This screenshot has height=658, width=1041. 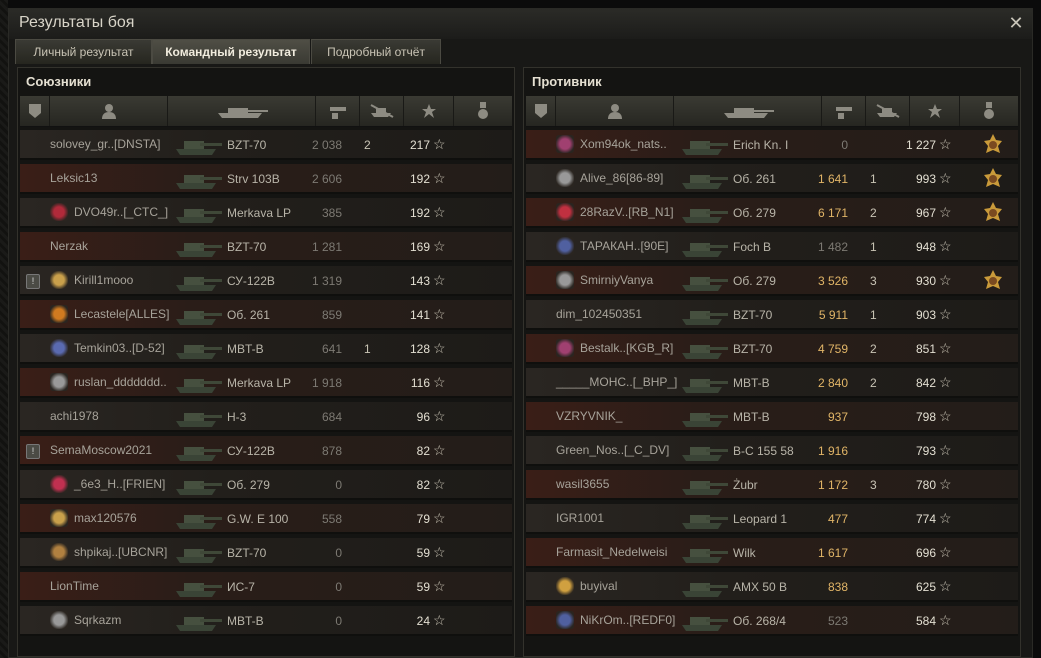 What do you see at coordinates (772, 179) in the screenshot?
I see `table-row: Alive_86[86-89] Об. 261 1 641 1 993 ☆` at bounding box center [772, 179].